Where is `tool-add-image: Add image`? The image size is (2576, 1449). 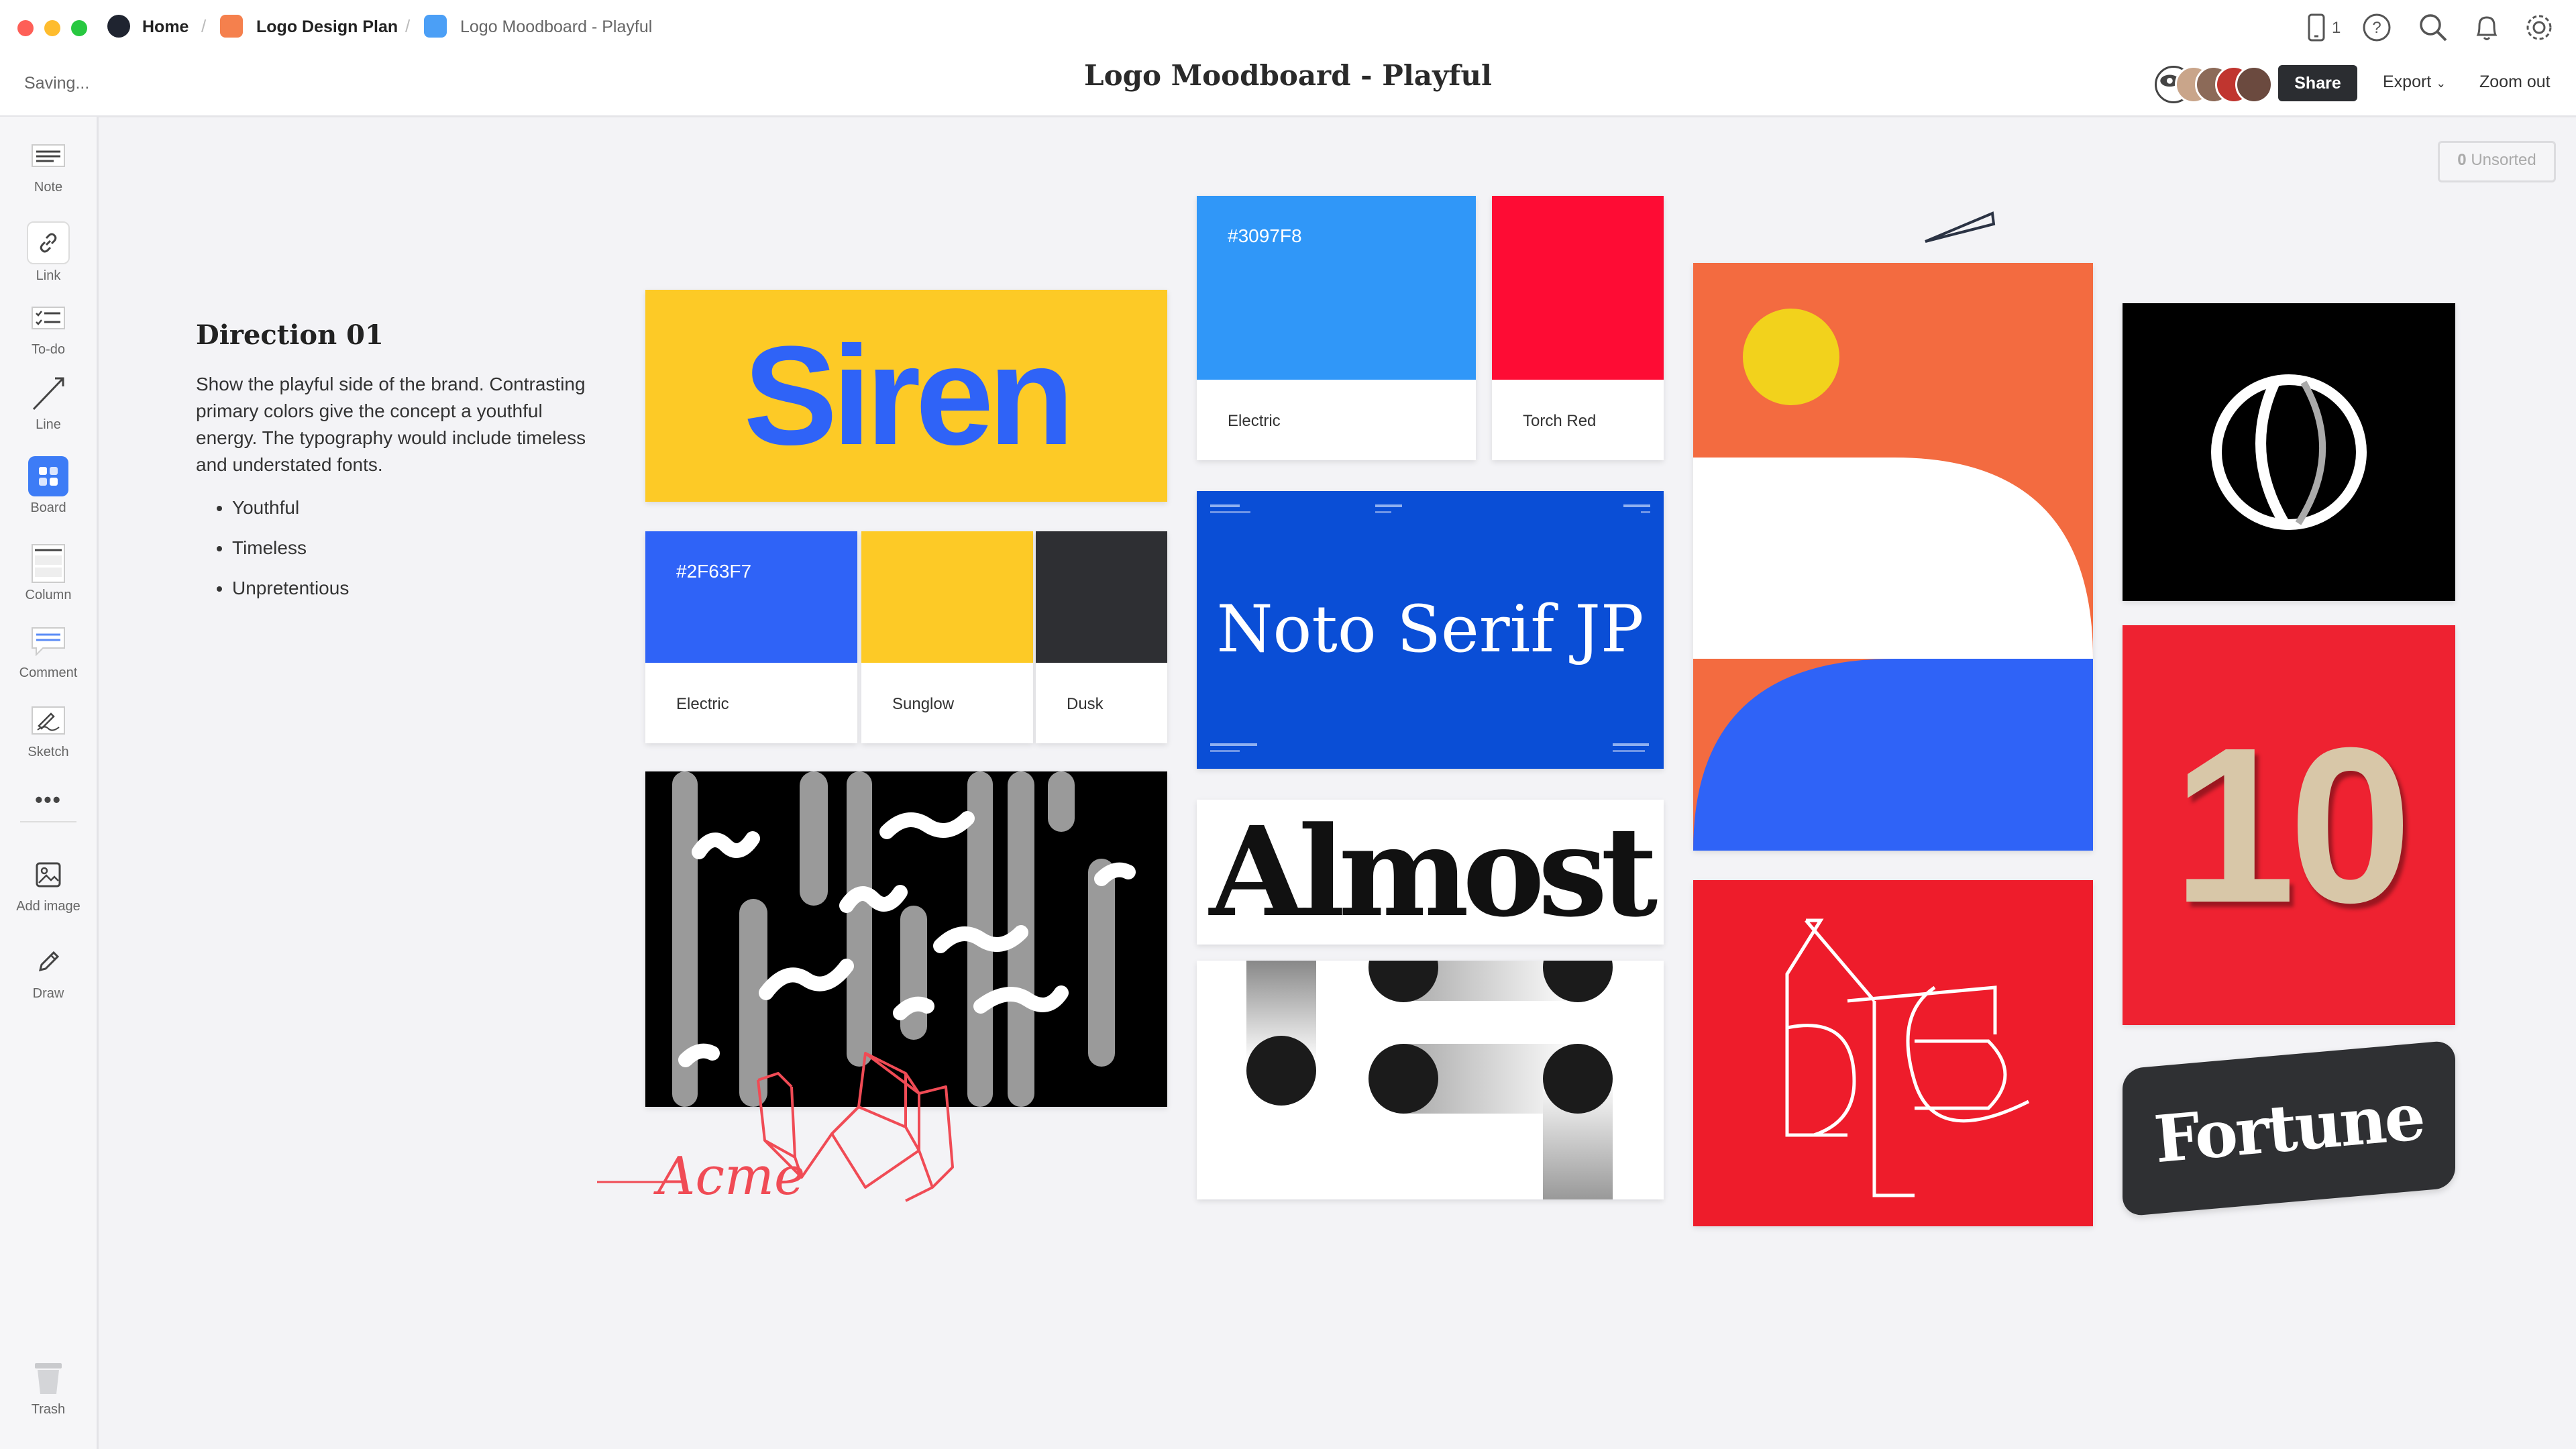
tool-add-image: Add image is located at coordinates (48, 884).